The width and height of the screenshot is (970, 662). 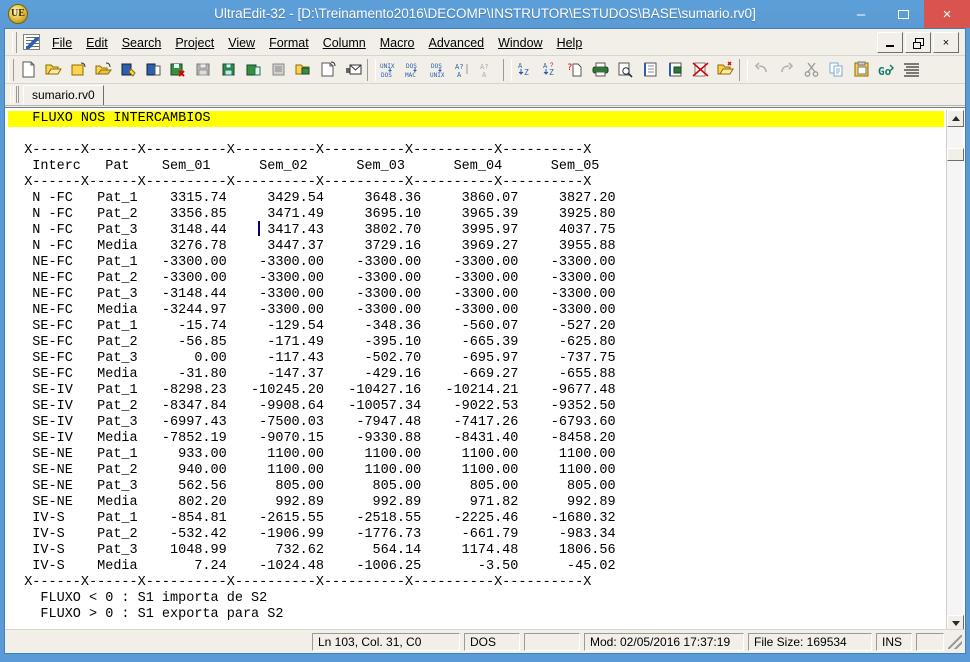 What do you see at coordinates (14, 94) in the screenshot?
I see `tab-strip-grip` at bounding box center [14, 94].